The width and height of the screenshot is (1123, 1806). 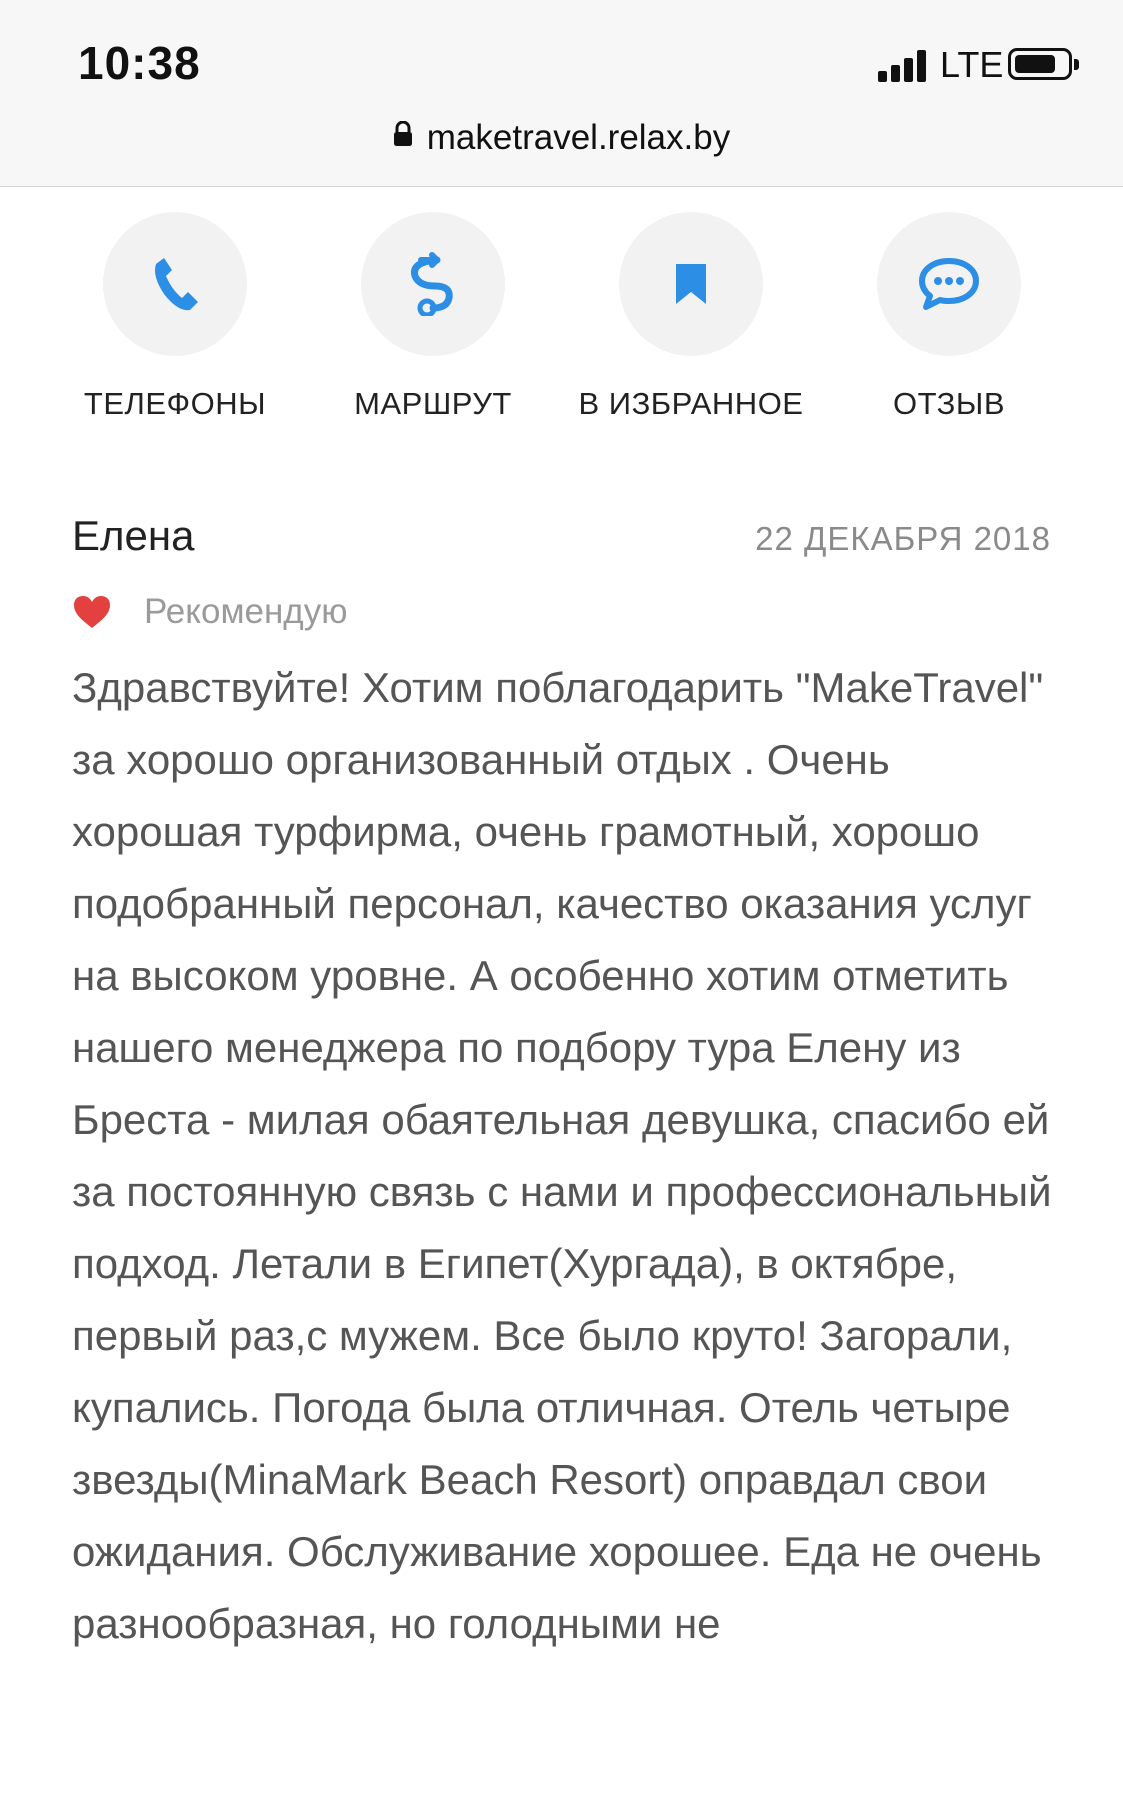 I want to click on phones-circle, so click(x=175, y=284).